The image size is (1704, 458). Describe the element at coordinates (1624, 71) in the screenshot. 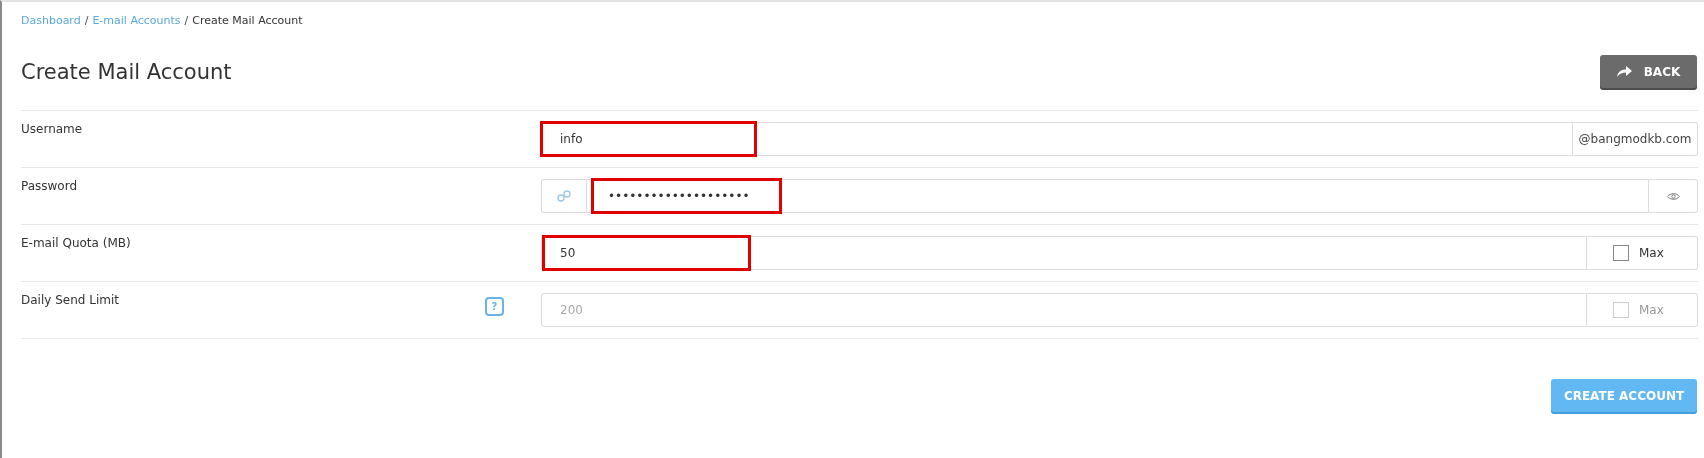

I see `share-arrow-icon` at that location.